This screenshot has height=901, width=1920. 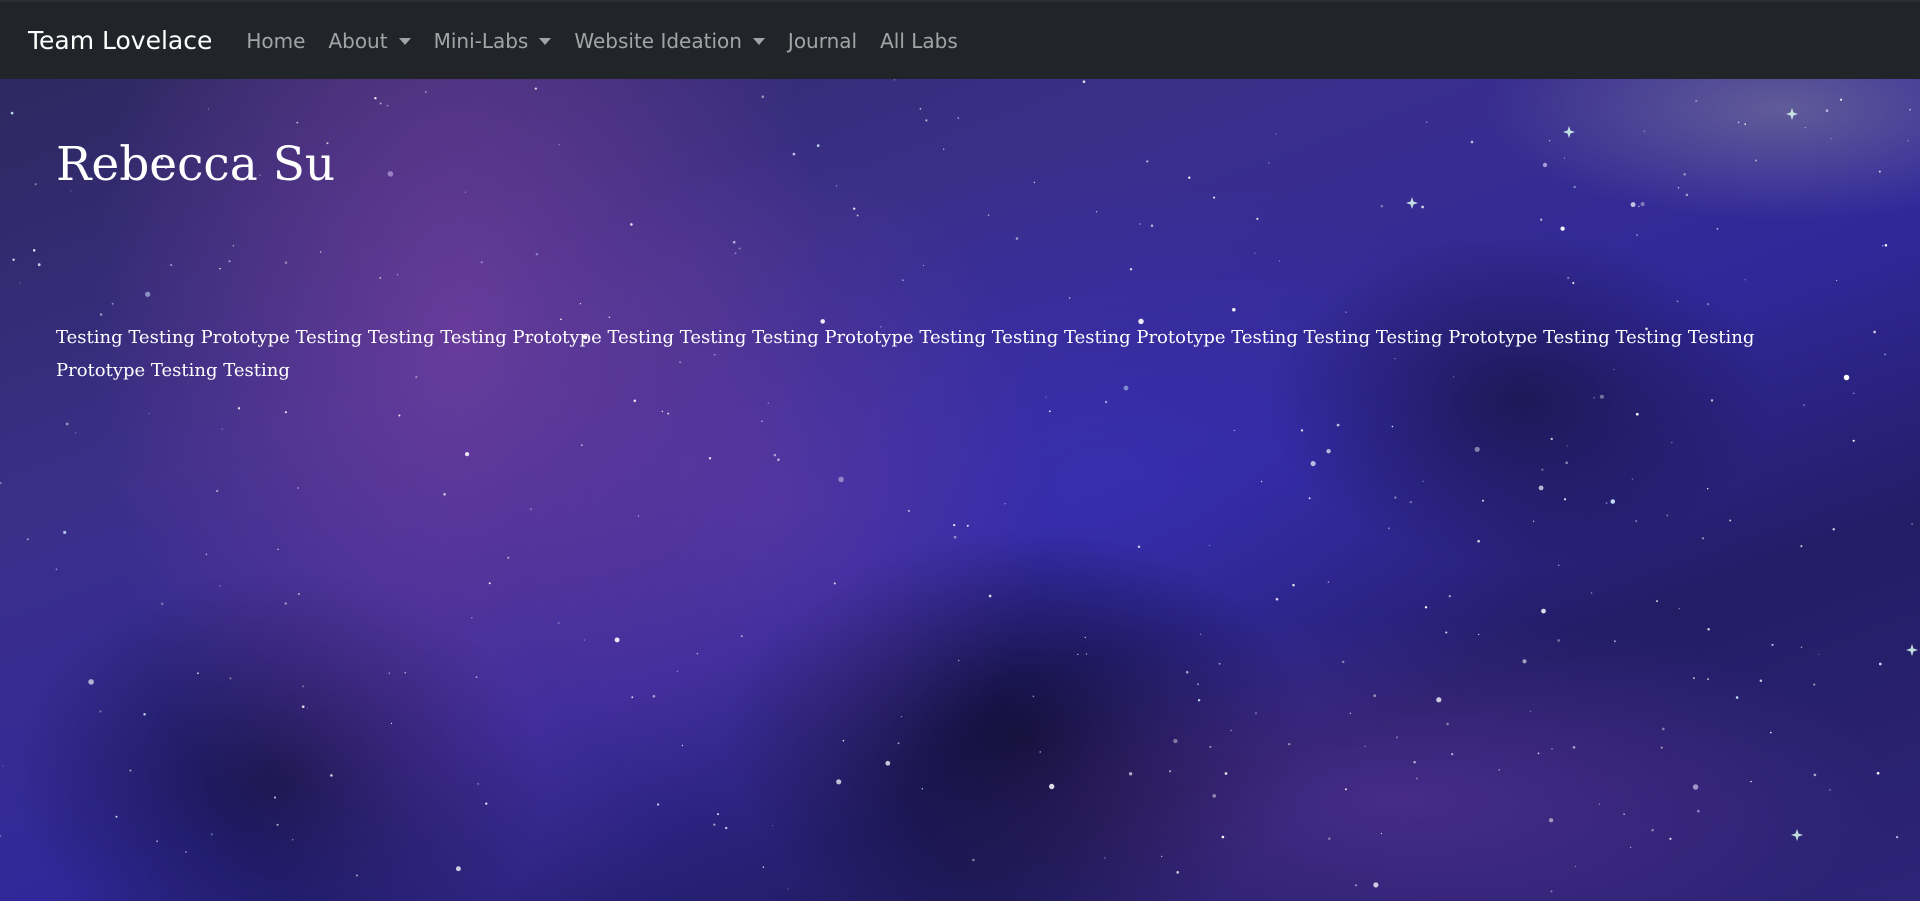 I want to click on nav-item-all-labs: All Labs, so click(x=919, y=41).